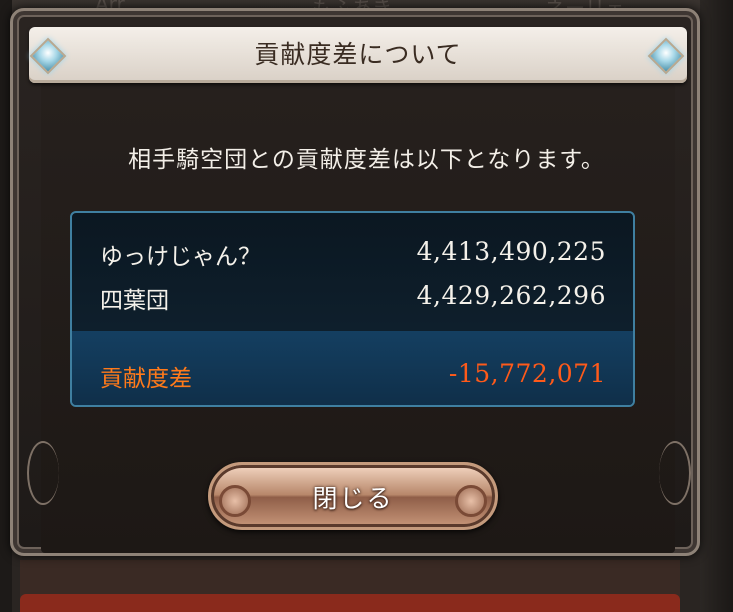 The image size is (733, 612). Describe the element at coordinates (353, 376) in the screenshot. I see `difference-row: 貢献度差 -15,772,071` at that location.